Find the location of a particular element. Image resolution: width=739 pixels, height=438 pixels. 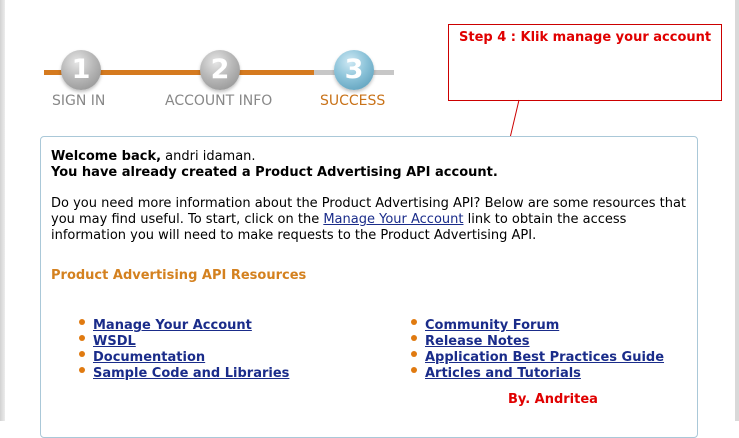

annotation-callout: Step 4 : Klik manage your account is located at coordinates (585, 62).